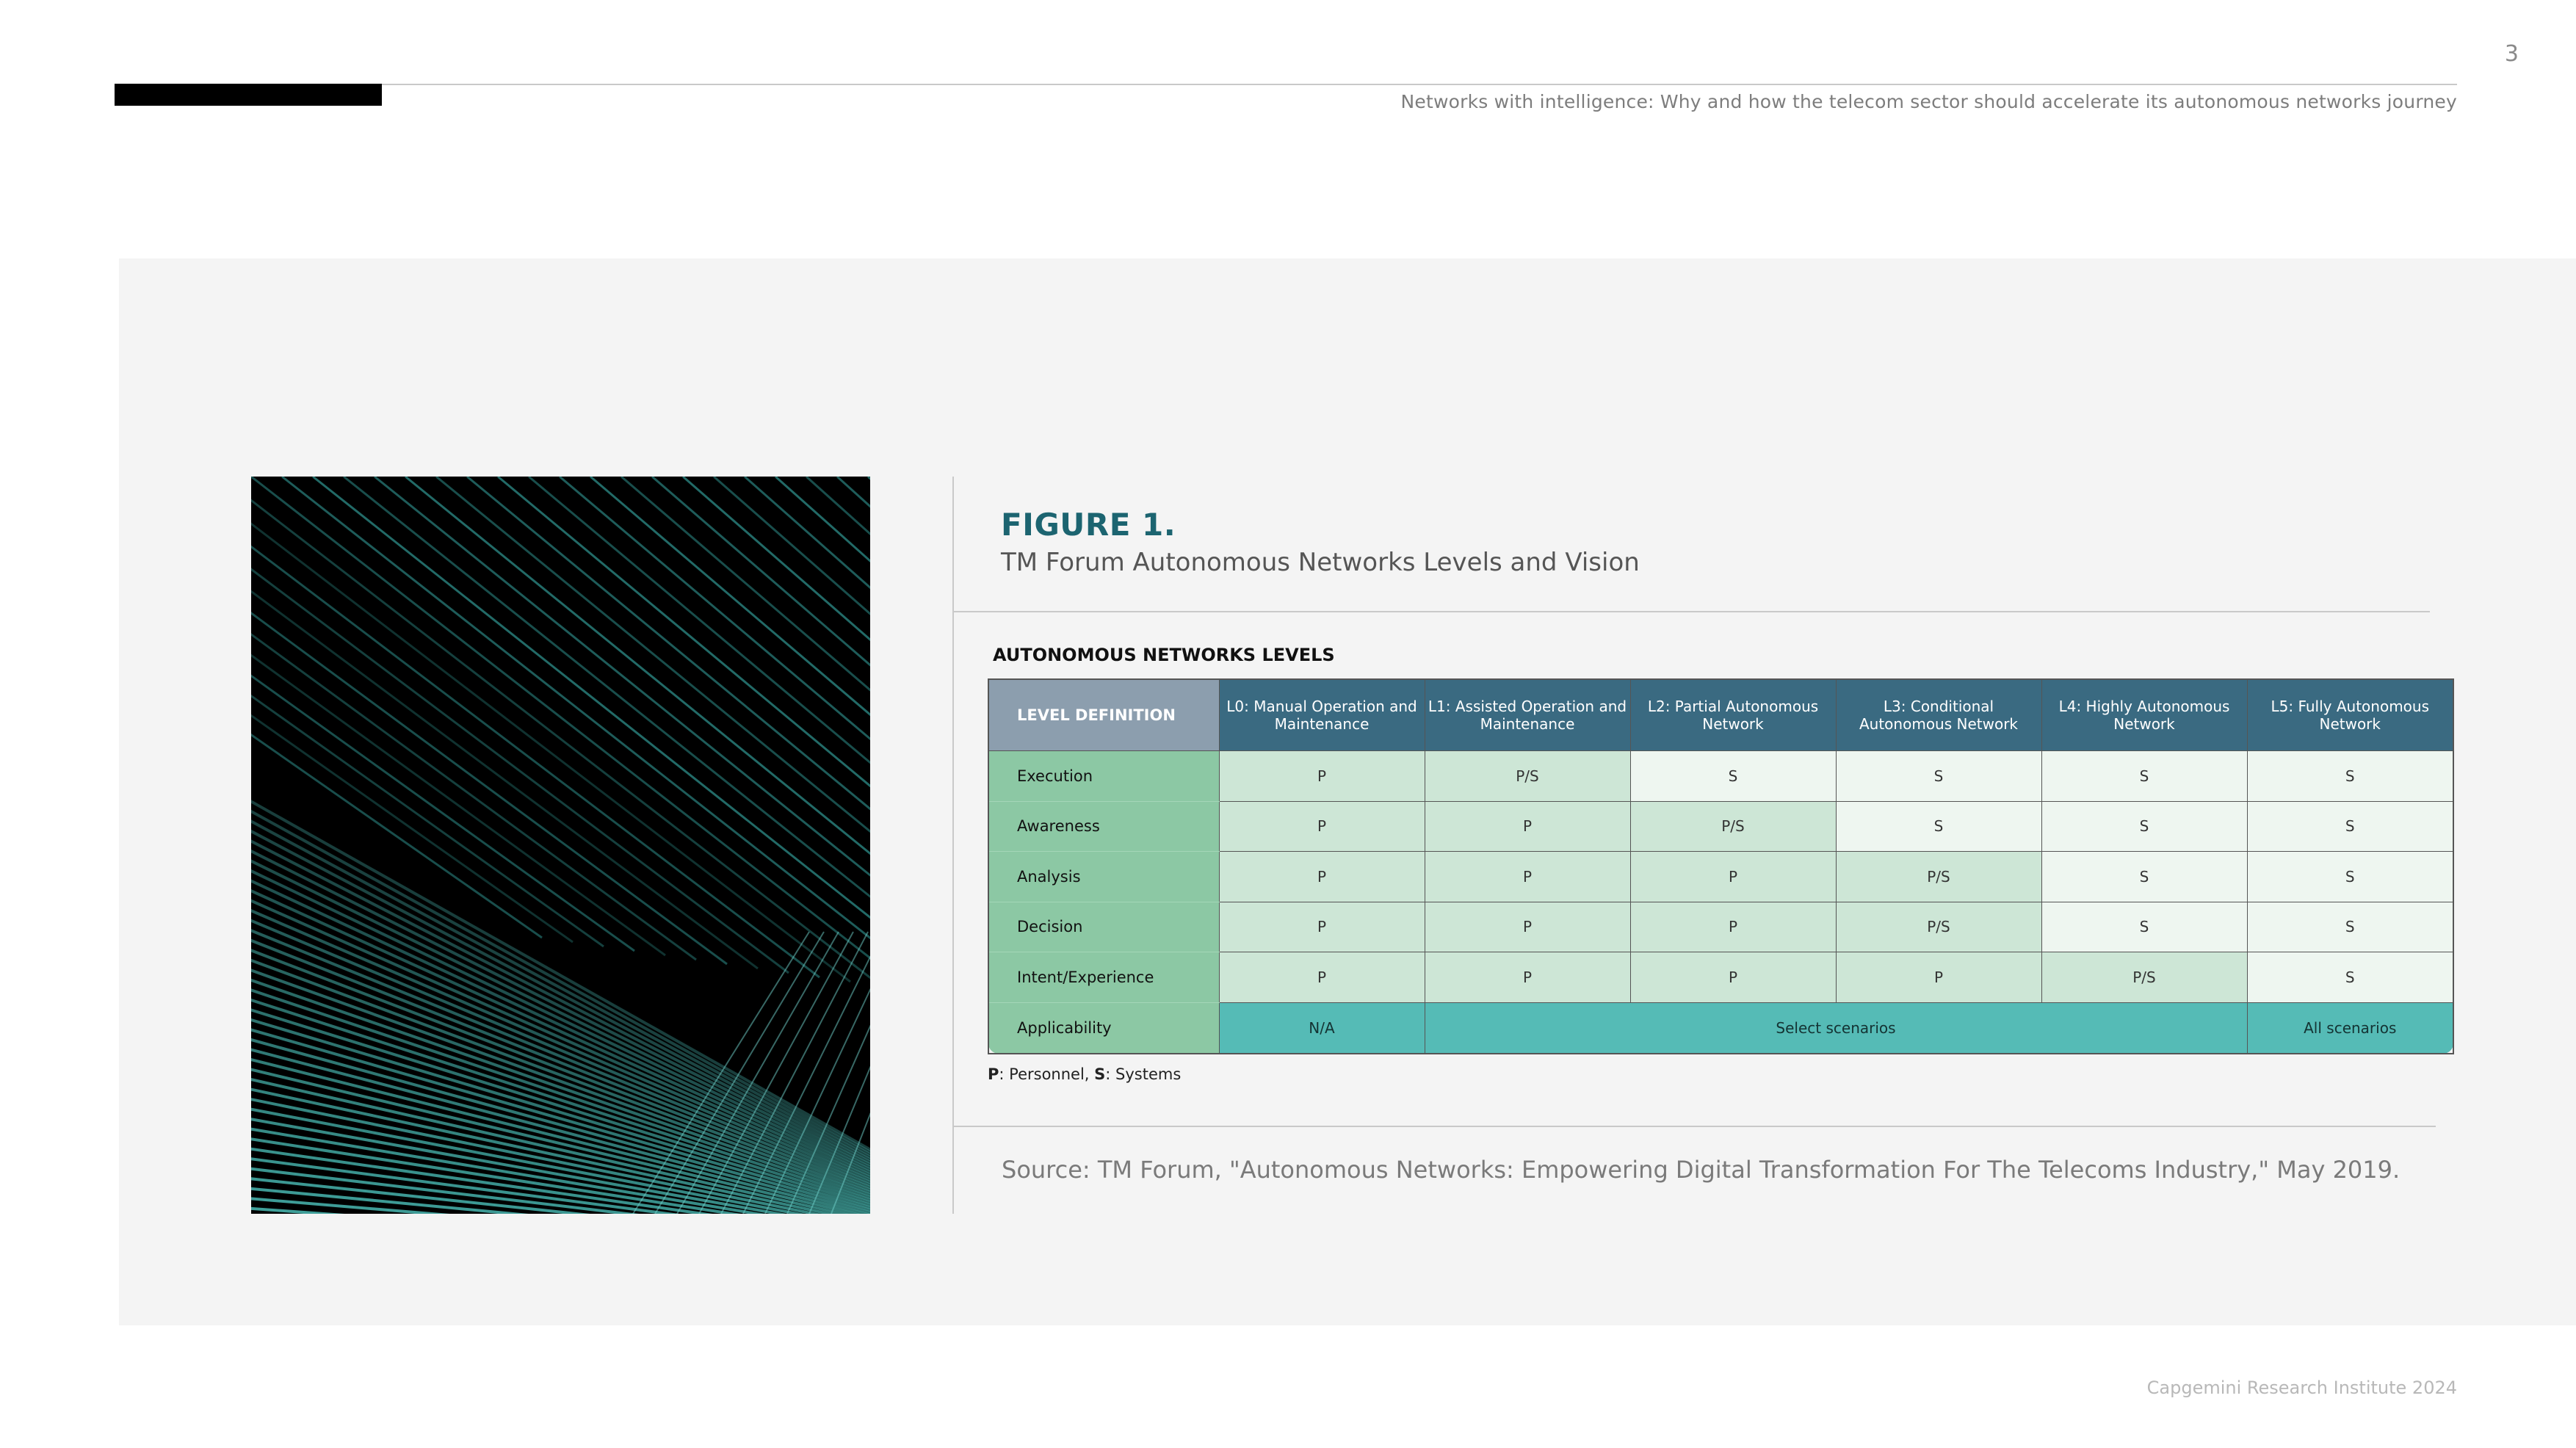 This screenshot has width=2576, height=1448. Describe the element at coordinates (2301, 1388) in the screenshot. I see `footer-credit: Capgemini Research Institute 2024` at that location.